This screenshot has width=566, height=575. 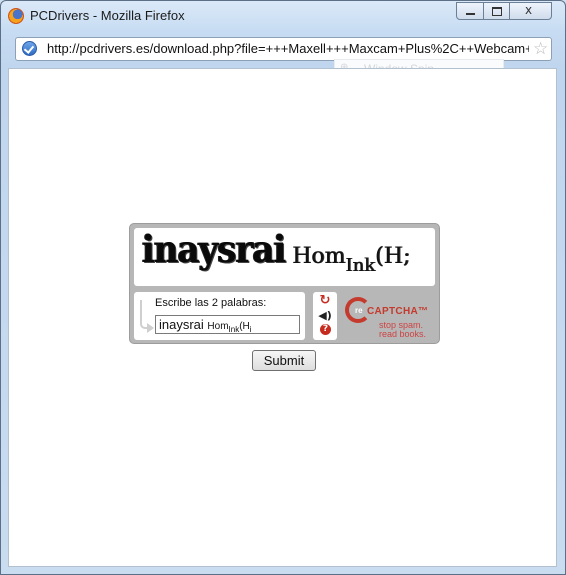 I want to click on captcha-buttons: ↻ ◀) ?, so click(x=325, y=316).